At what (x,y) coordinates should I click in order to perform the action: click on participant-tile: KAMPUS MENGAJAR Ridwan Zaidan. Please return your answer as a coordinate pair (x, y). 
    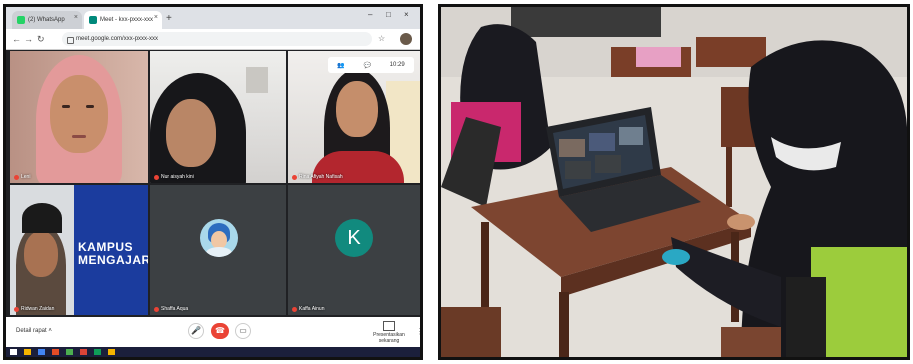
    Looking at the image, I should click on (79, 250).